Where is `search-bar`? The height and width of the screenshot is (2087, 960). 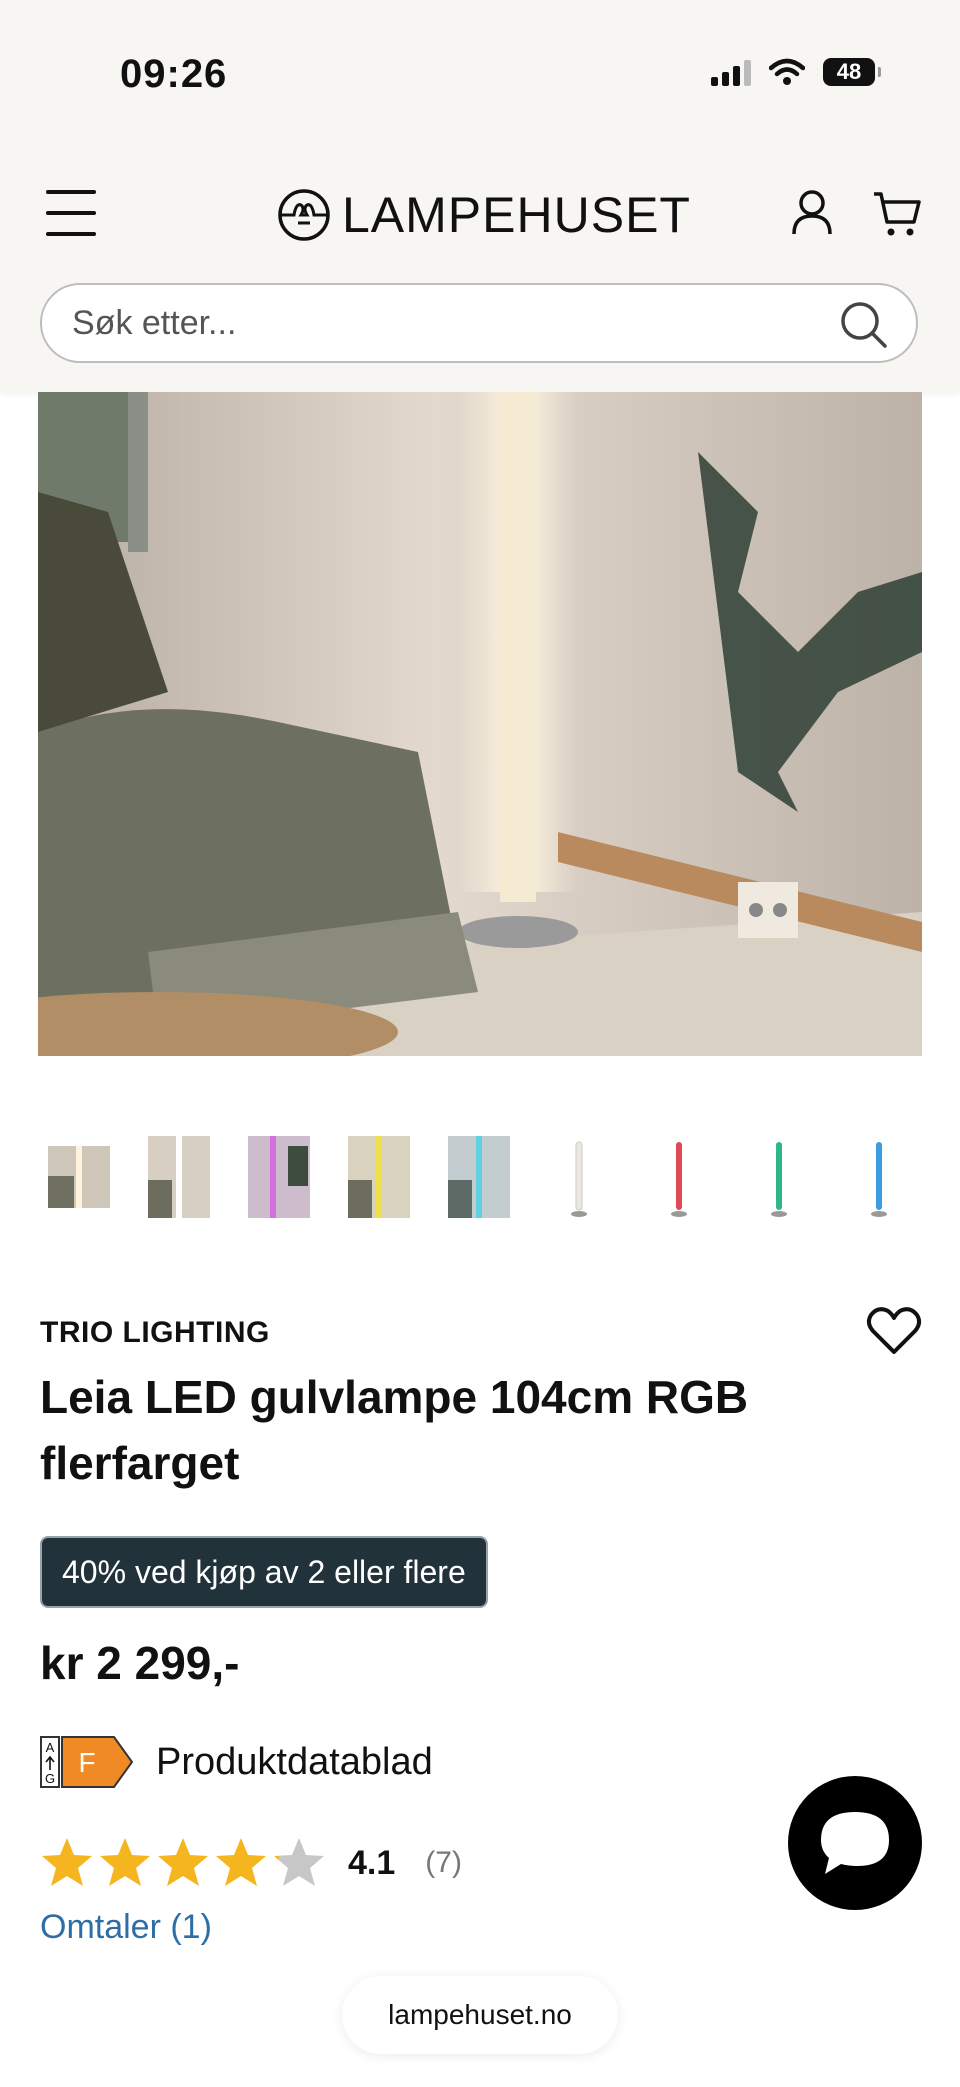 search-bar is located at coordinates (479, 323).